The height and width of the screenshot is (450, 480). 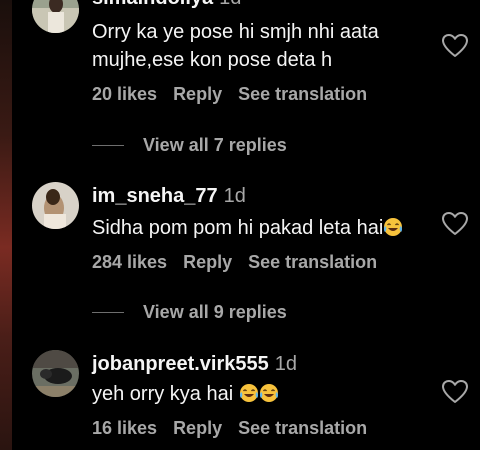 I want to click on username: jobanpreet.virk555, so click(x=180, y=364).